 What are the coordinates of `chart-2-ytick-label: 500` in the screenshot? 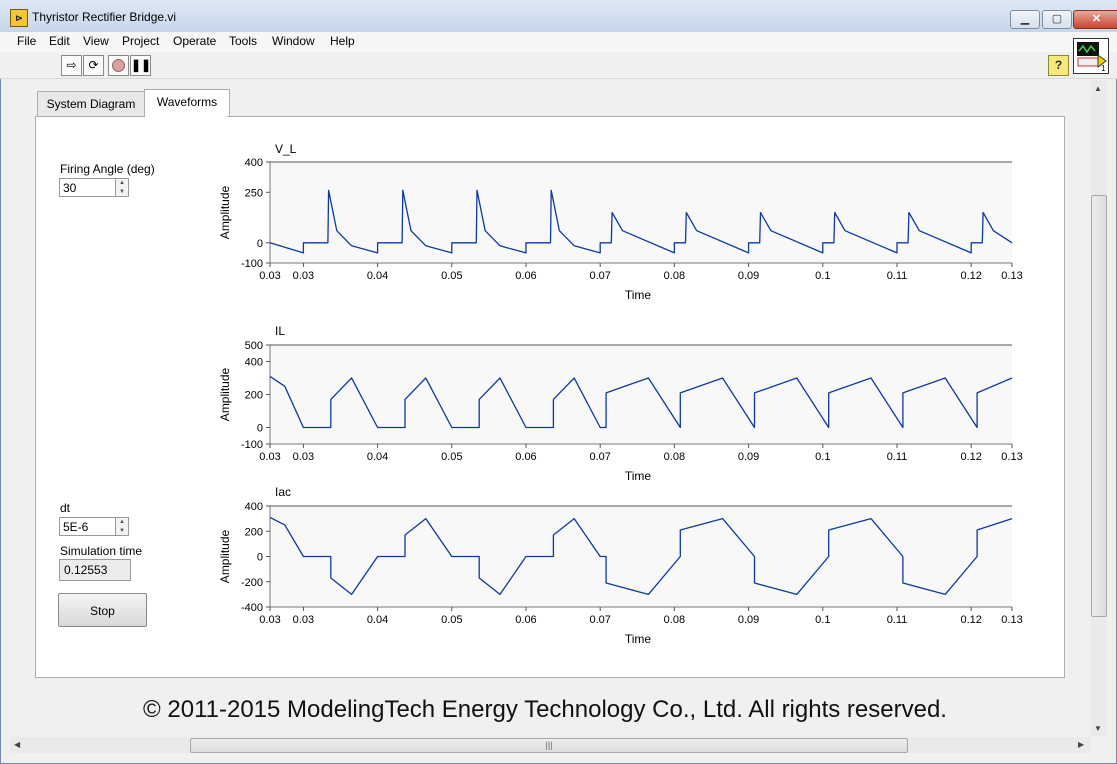 It's located at (254, 346).